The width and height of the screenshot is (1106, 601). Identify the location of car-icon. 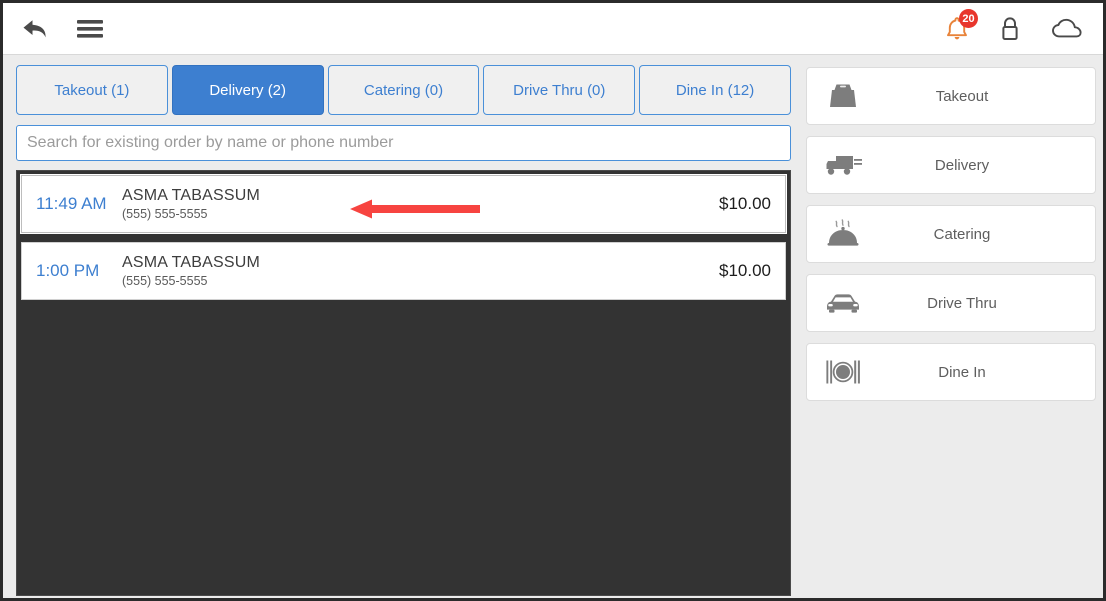
(843, 303).